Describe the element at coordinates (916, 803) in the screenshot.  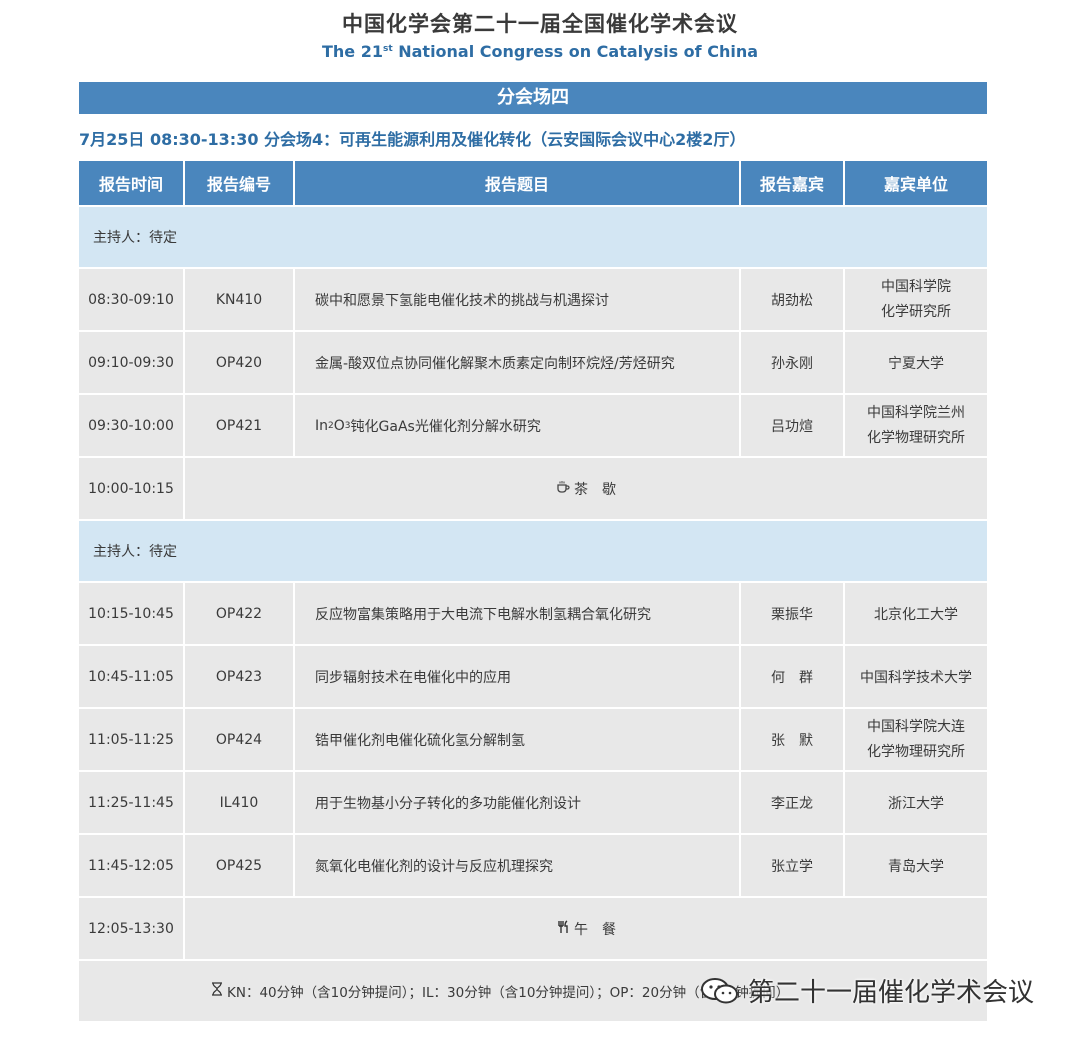
I see `cell-org: 浙江大学` at that location.